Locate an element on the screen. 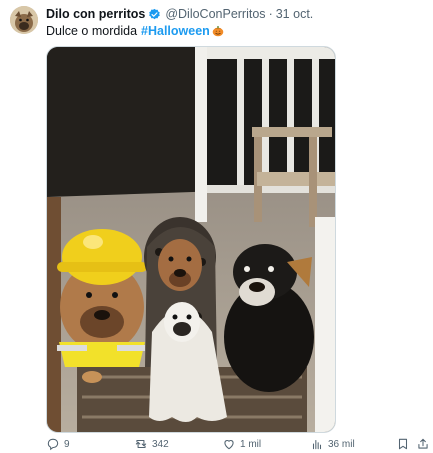  hashtag-link: #Halloween is located at coordinates (175, 31).